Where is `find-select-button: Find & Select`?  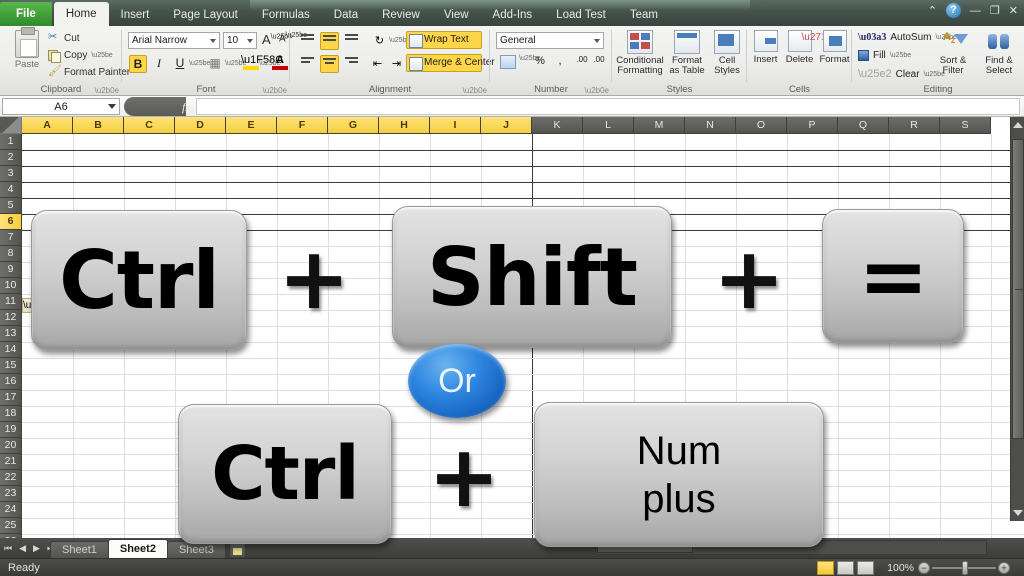 find-select-button: Find & Select is located at coordinates (999, 53).